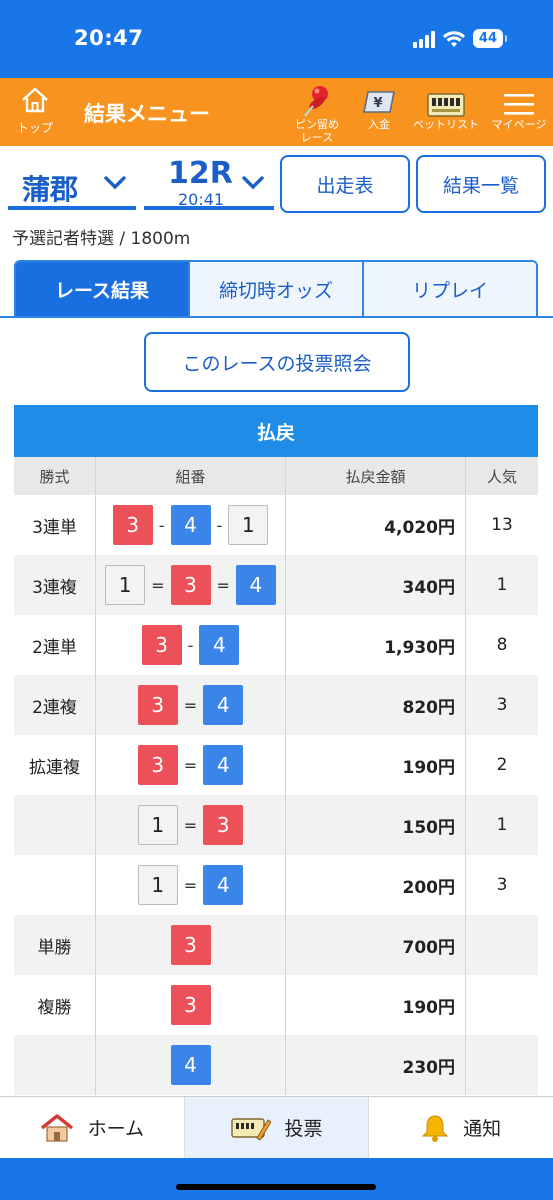  What do you see at coordinates (102, 289) in the screenshot?
I see `tab-race-result: レース結果` at bounding box center [102, 289].